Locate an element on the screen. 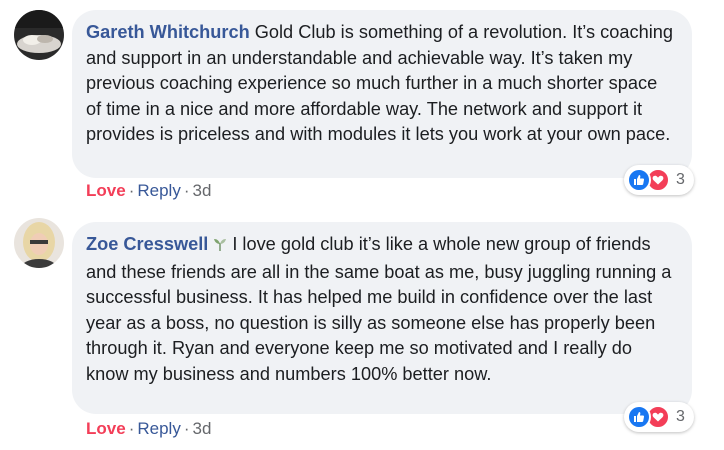  plant-icon is located at coordinates (220, 247).